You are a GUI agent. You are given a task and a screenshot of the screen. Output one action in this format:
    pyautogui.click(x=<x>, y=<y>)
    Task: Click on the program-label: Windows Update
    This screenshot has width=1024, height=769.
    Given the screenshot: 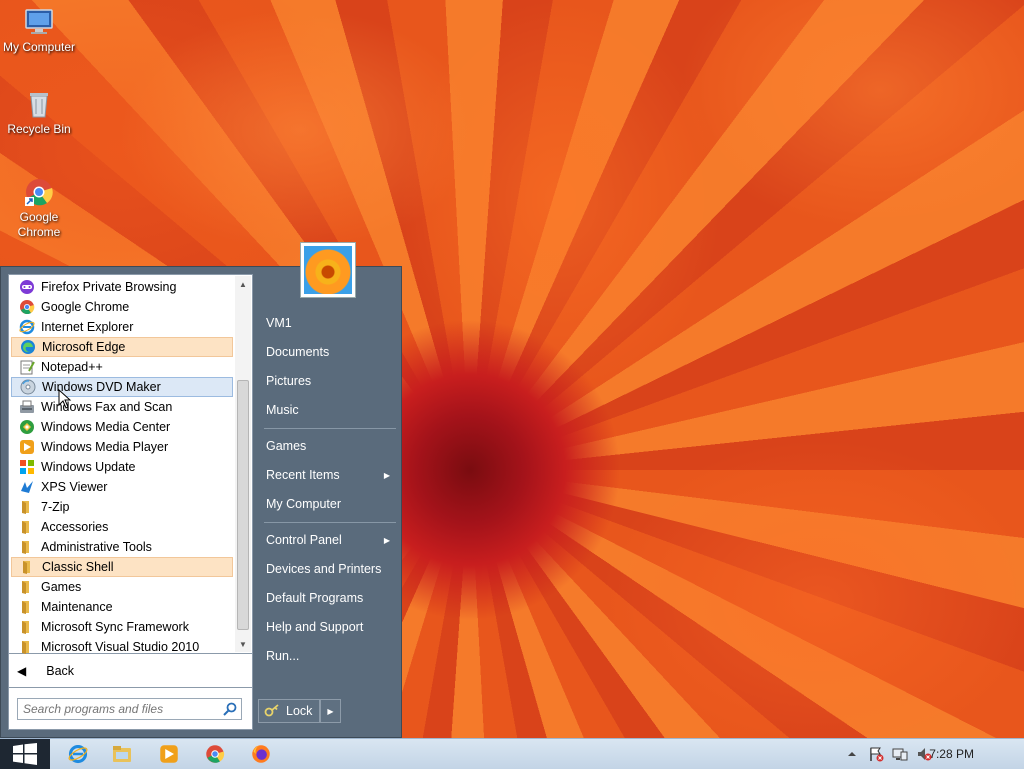 What is the action you would take?
    pyautogui.click(x=88, y=467)
    